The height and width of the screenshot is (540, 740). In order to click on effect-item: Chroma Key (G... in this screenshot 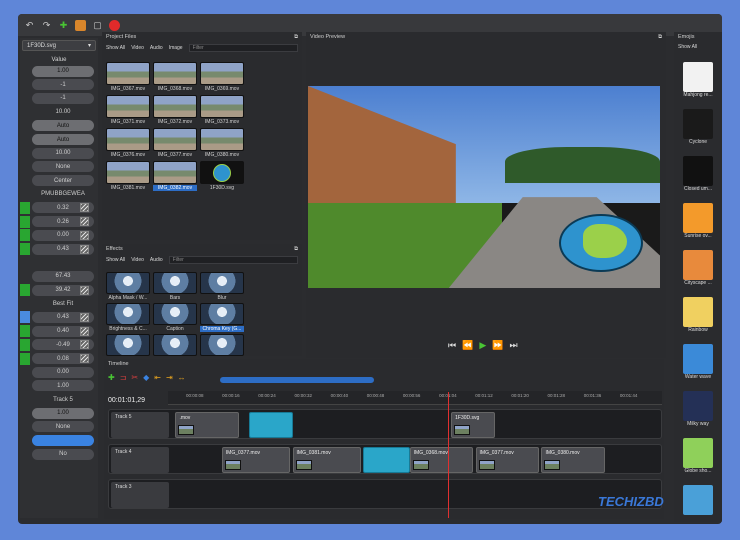, I will do `click(222, 317)`.